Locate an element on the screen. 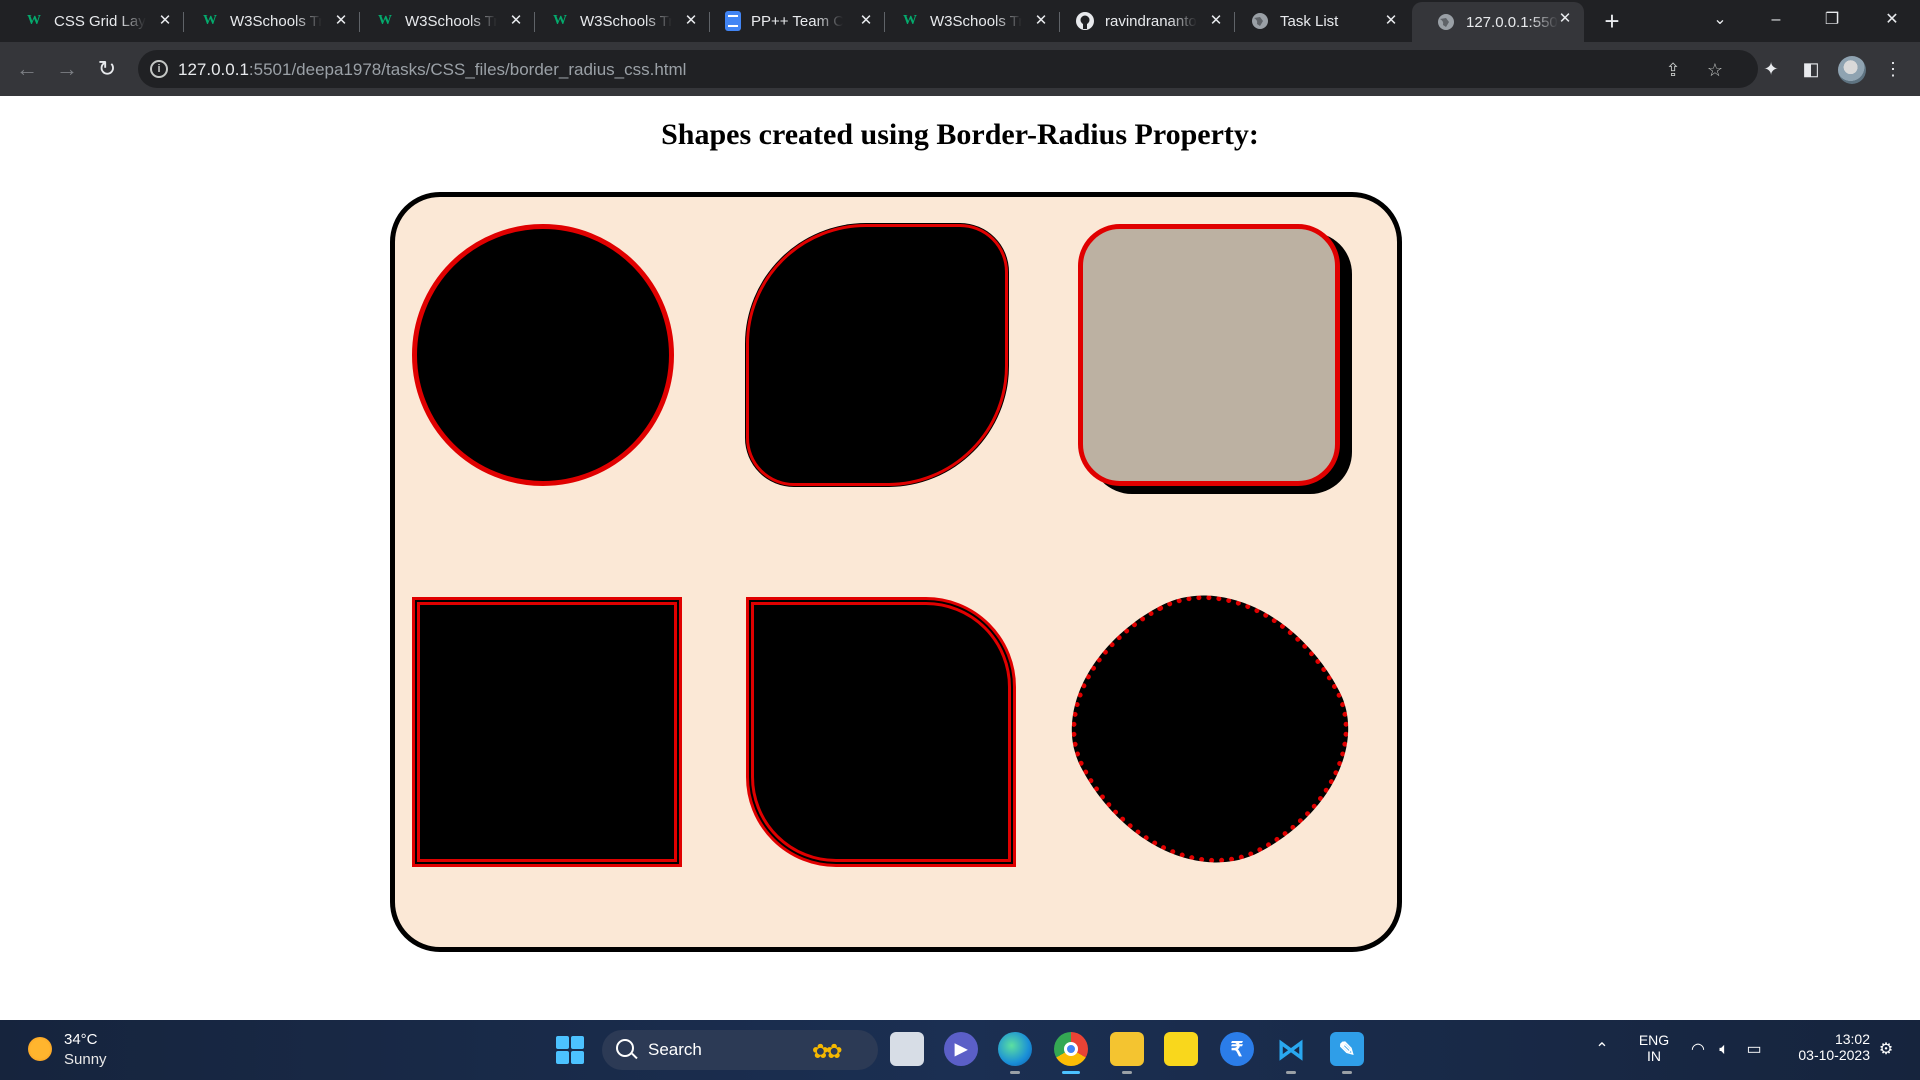 Image resolution: width=1920 pixels, height=1080 pixels. search-highlight-icon: ✿✿ is located at coordinates (827, 1052).